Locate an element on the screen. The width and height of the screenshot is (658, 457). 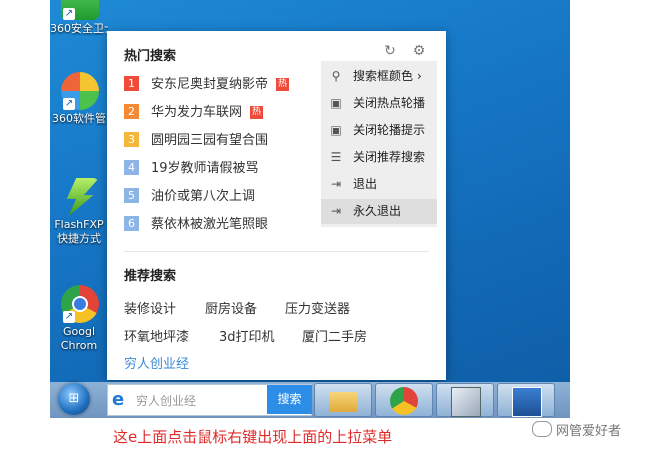
taskbar-notepad is located at coordinates (465, 400).